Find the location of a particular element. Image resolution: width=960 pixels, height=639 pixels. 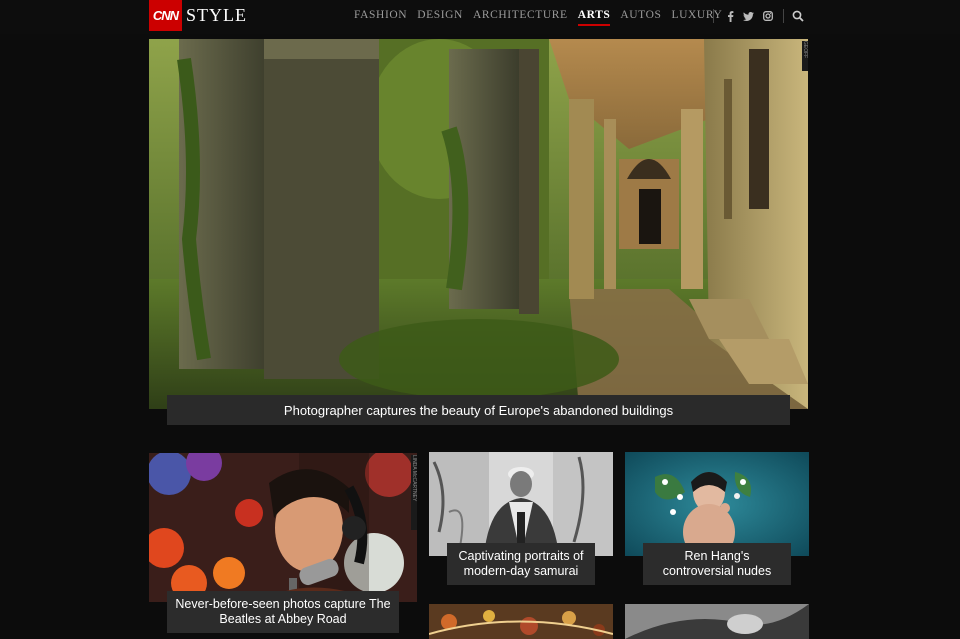

facebook-icon is located at coordinates (730, 16).